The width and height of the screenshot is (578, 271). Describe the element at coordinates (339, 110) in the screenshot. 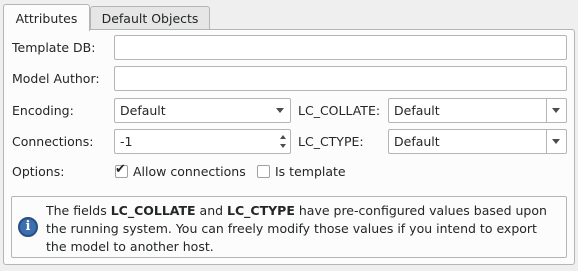

I see `lc-collate-label: LC_COLLATE:` at that location.